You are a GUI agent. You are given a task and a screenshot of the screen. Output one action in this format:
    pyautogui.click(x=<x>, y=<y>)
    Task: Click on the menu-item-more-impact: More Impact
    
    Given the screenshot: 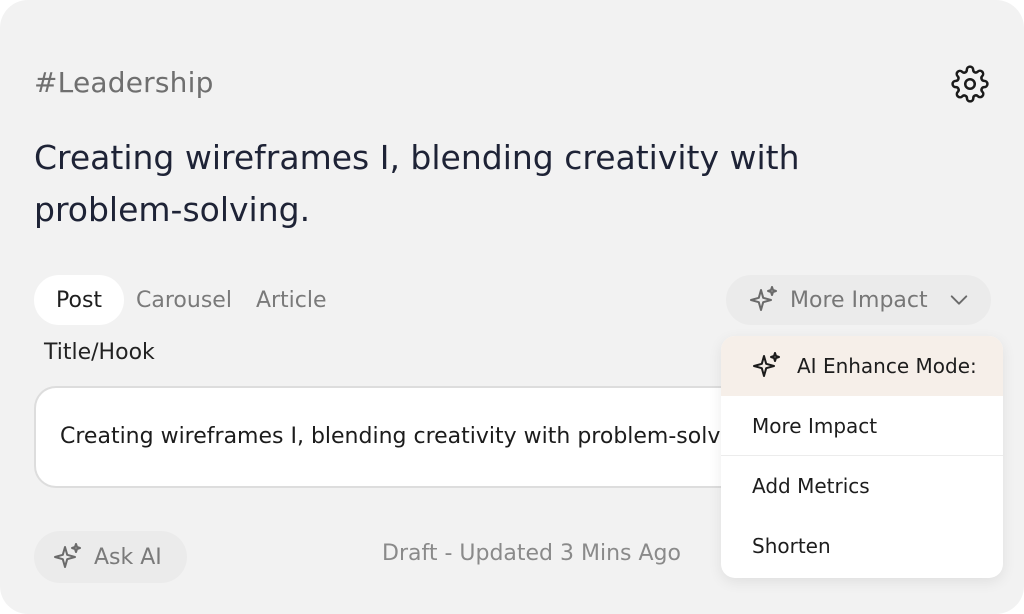 What is the action you would take?
    pyautogui.click(x=862, y=426)
    